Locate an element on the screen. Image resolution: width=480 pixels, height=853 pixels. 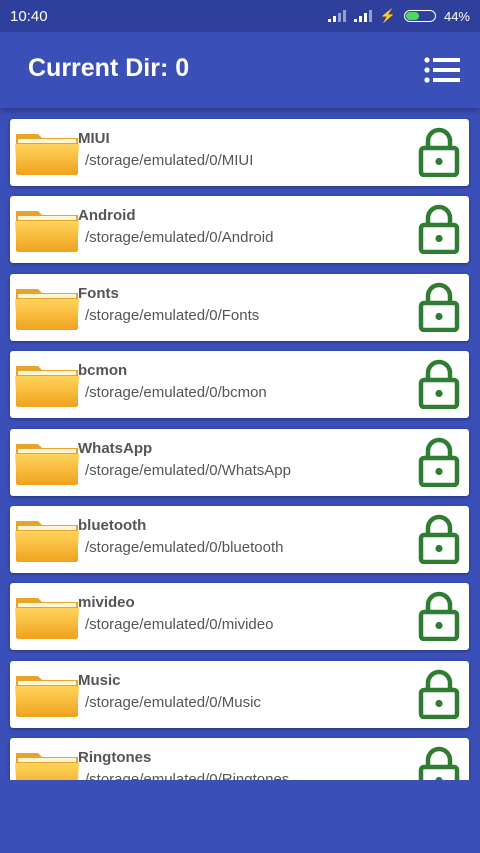
folder-list-item: Fonts/storage/emulated/0/Fonts is located at coordinates (239, 307).